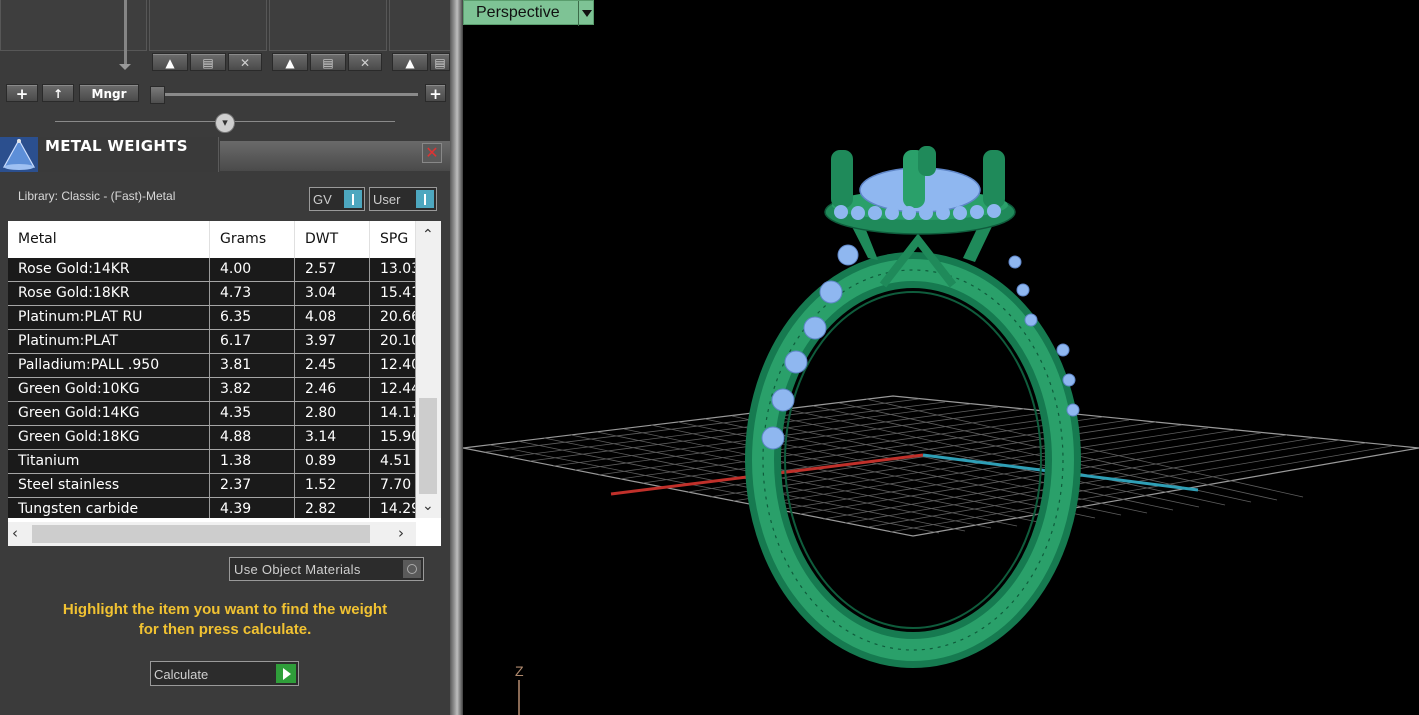 The width and height of the screenshot is (1419, 715). I want to click on table-row: Green Gold:10KG3.822.4612.44, so click(212, 390).